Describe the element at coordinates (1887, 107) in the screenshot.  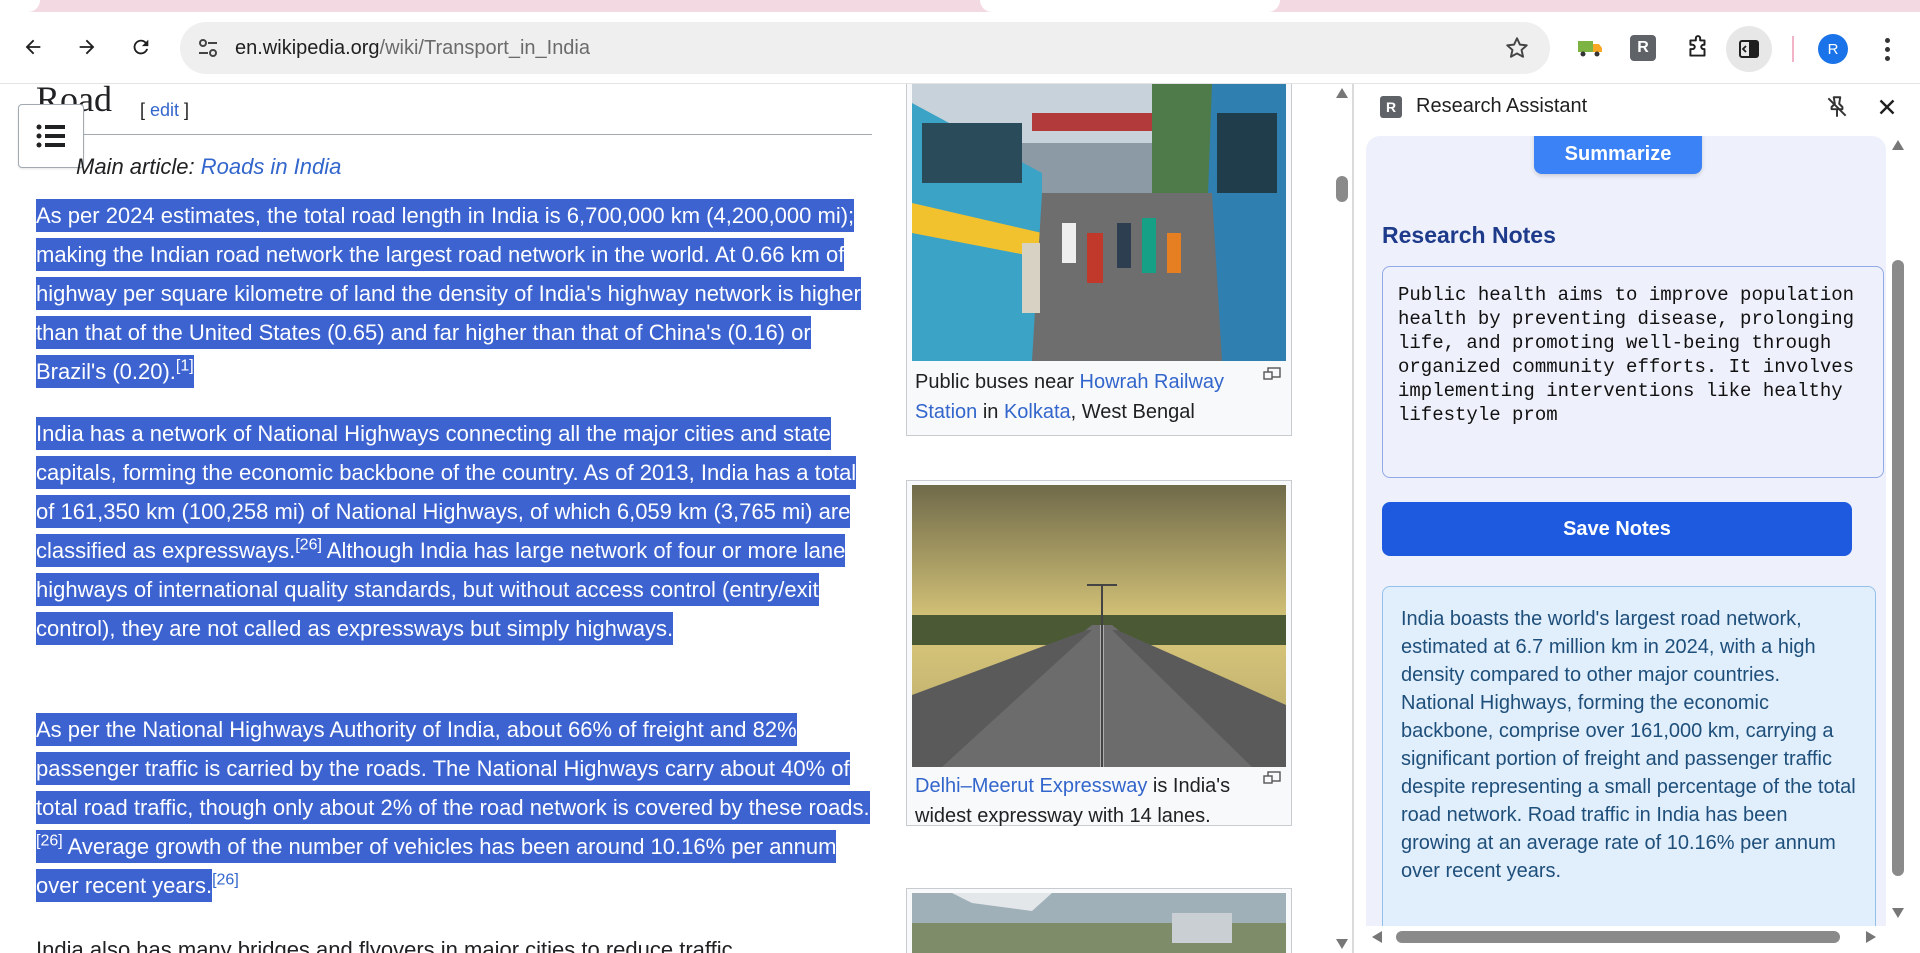
I see `close-icon` at that location.